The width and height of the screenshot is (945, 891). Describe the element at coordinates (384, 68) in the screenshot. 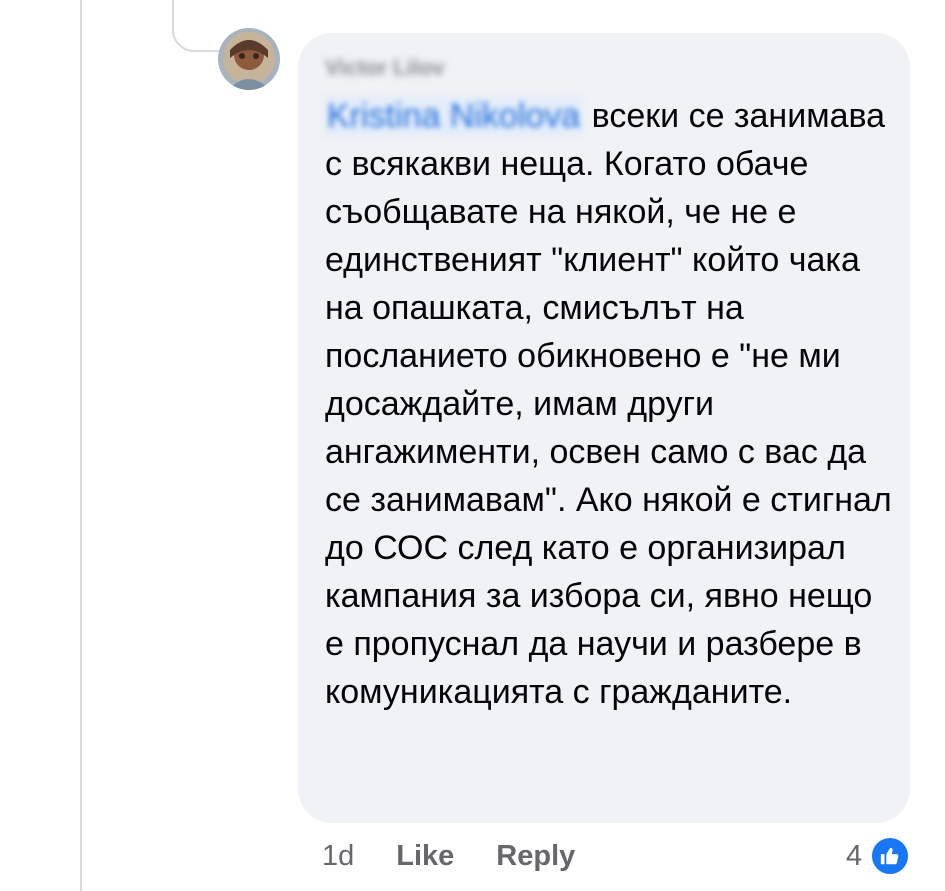

I see `comment-author-name: Victor Lilov` at that location.